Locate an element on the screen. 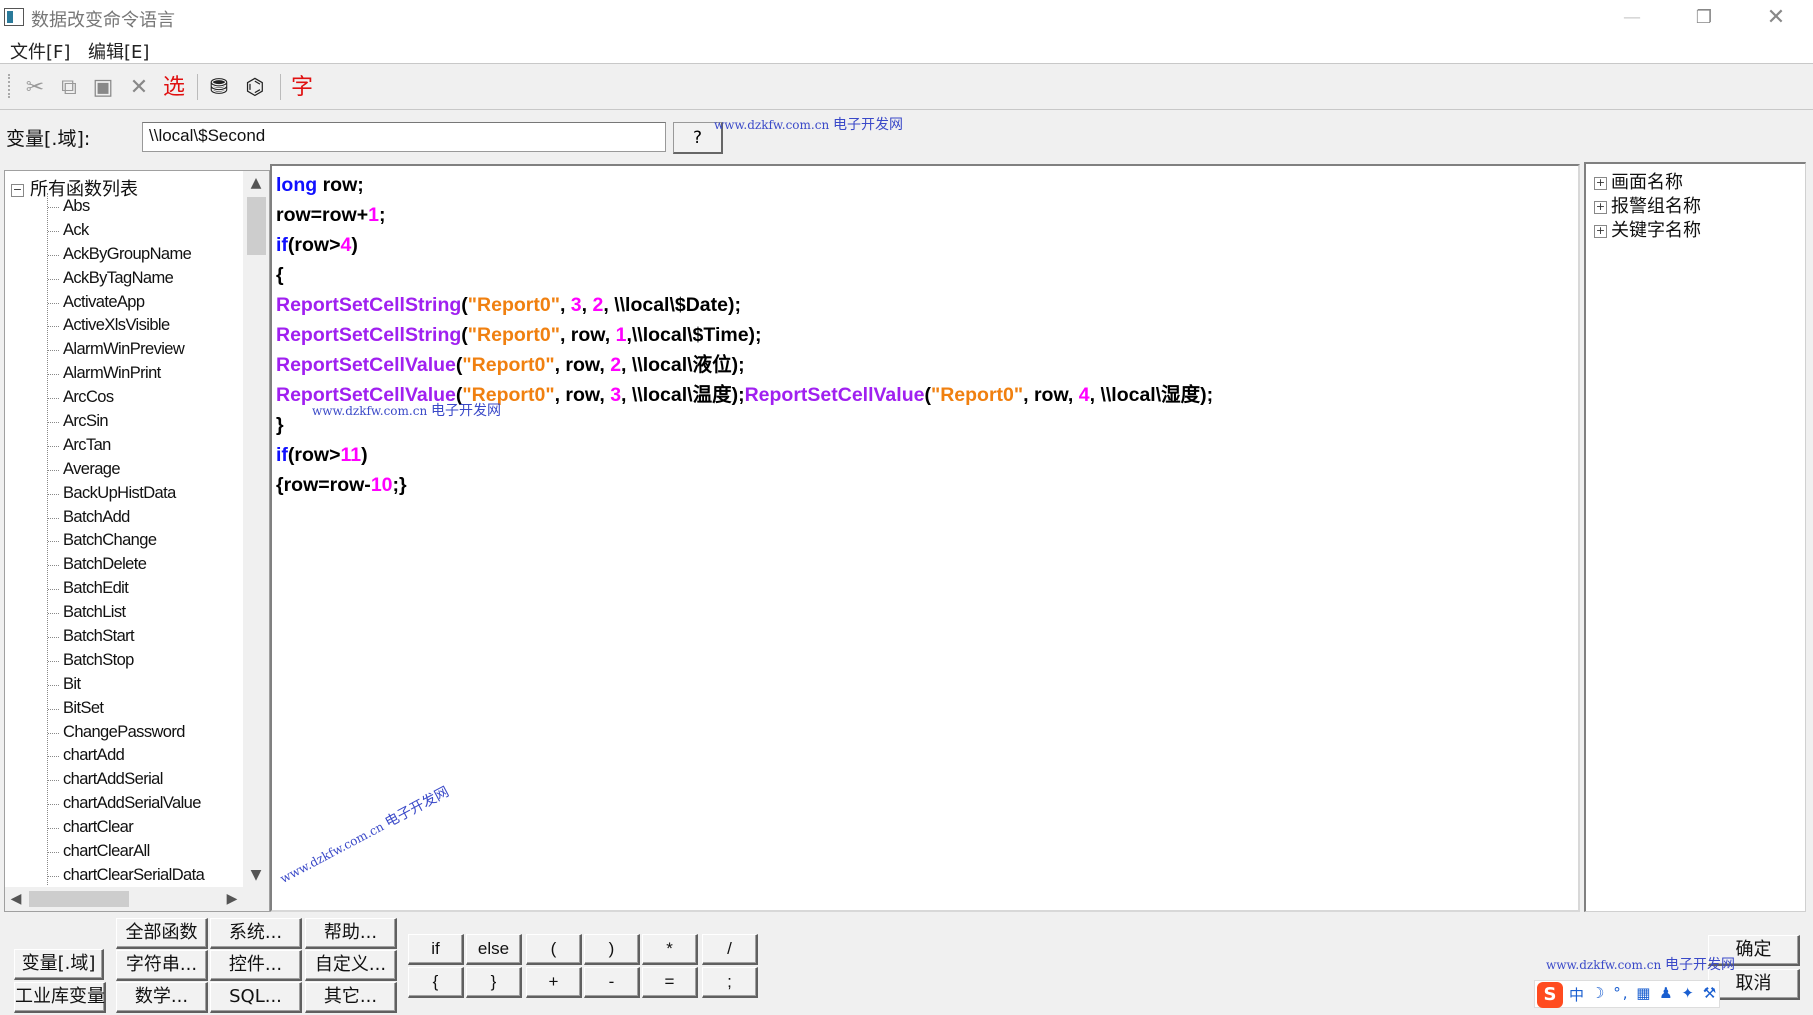  code-keyword: long is located at coordinates (297, 185).